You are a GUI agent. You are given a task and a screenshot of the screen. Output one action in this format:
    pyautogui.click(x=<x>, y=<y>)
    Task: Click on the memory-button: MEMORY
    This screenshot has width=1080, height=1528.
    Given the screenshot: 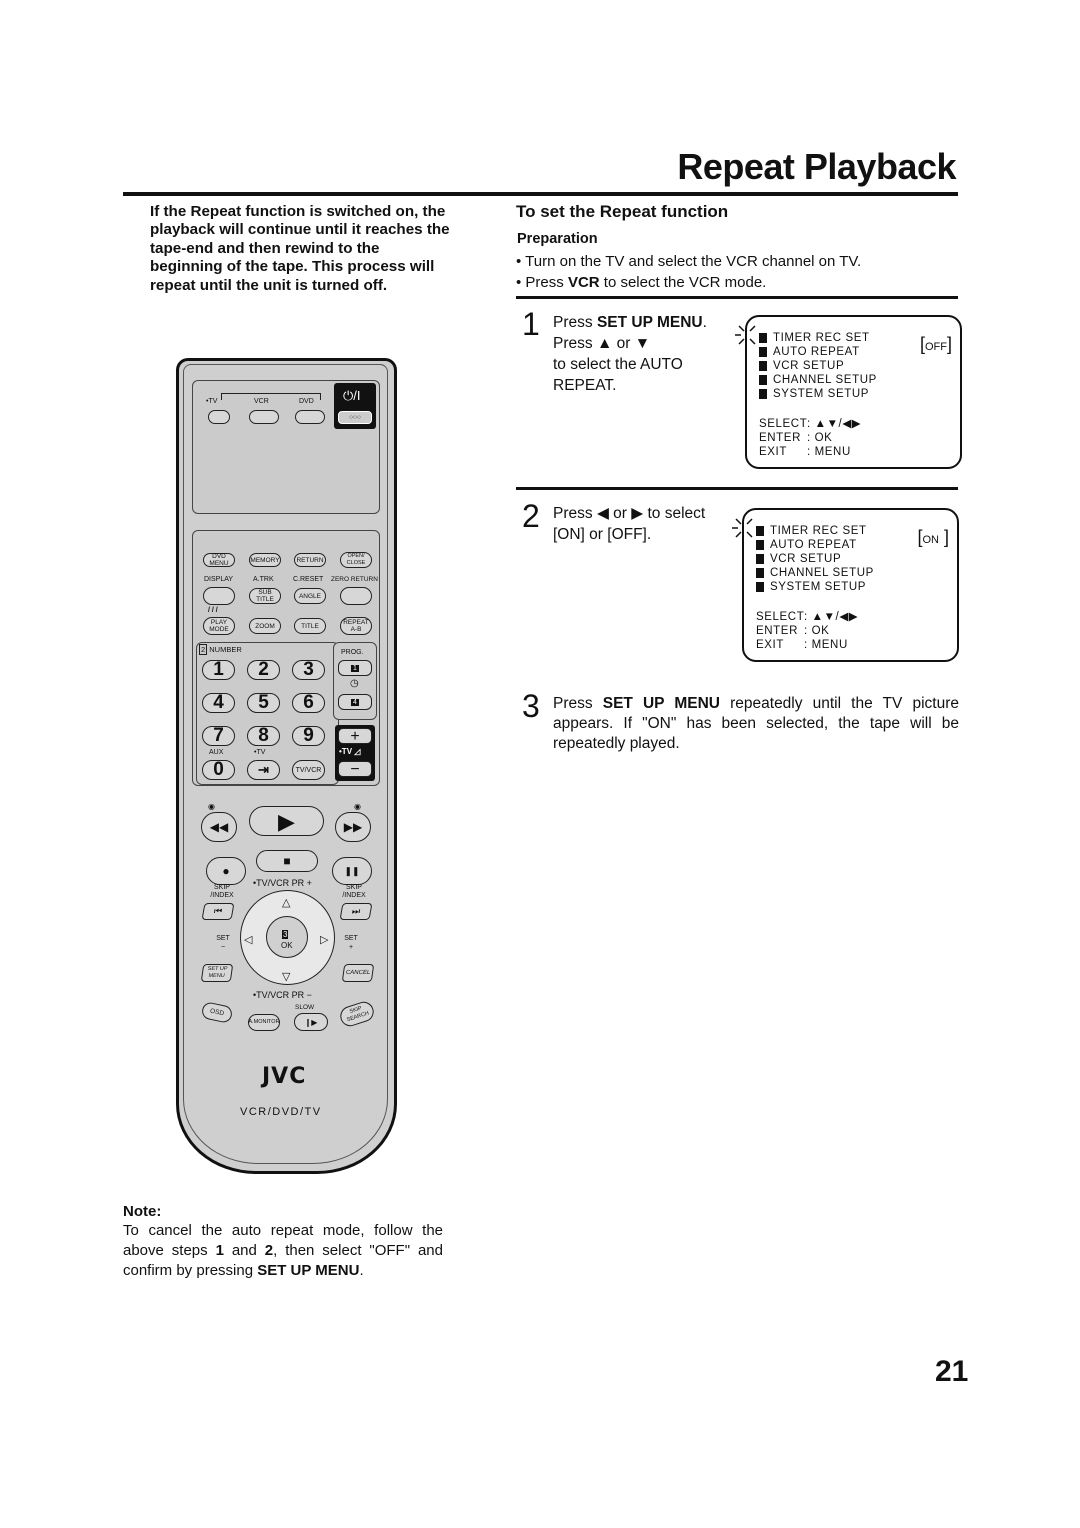 What is the action you would take?
    pyautogui.click(x=265, y=560)
    